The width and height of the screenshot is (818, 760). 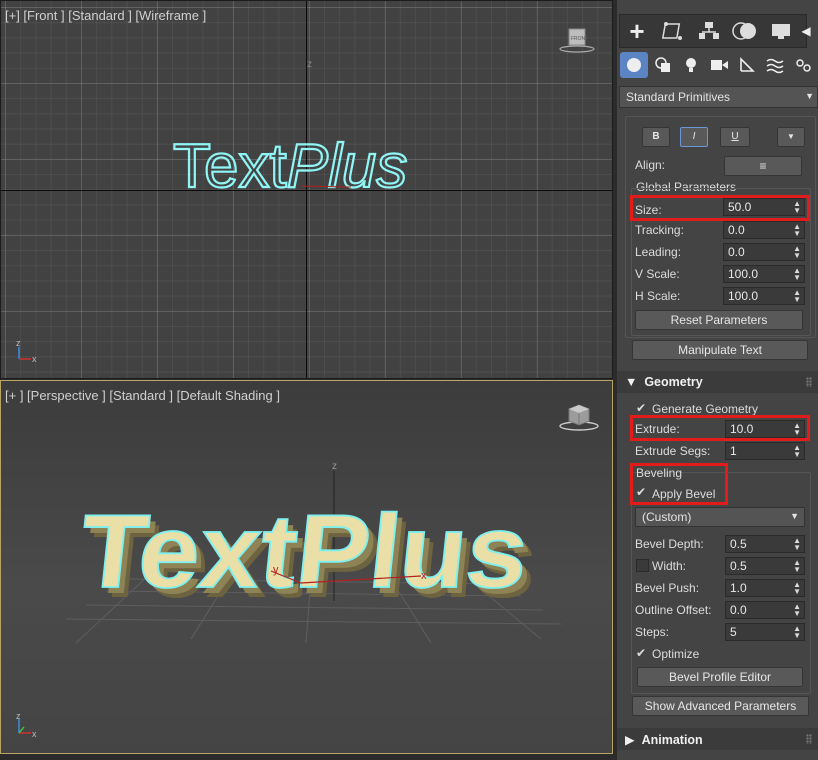 I want to click on reset-parameters-button: Reset Parameters, so click(x=719, y=320).